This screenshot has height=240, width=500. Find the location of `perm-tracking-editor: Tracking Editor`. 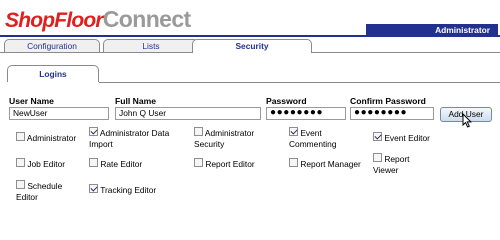

perm-tracking-editor: Tracking Editor is located at coordinates (122, 190).